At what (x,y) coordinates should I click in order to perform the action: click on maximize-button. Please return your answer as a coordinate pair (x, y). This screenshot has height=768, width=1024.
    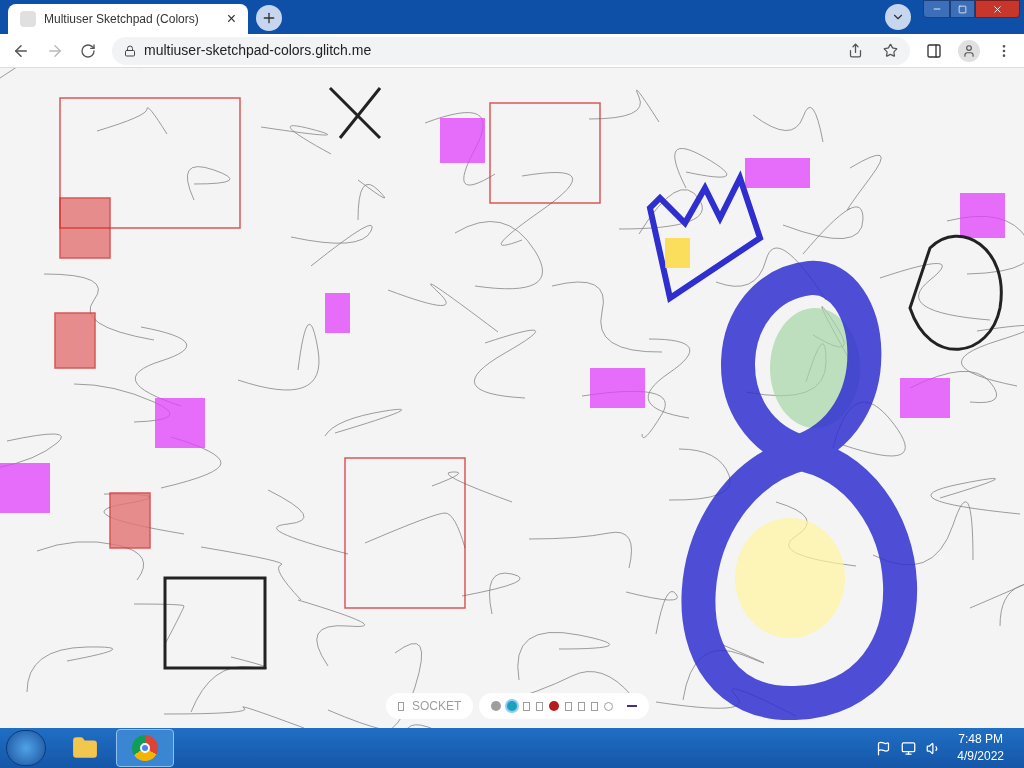
    Looking at the image, I should click on (962, 9).